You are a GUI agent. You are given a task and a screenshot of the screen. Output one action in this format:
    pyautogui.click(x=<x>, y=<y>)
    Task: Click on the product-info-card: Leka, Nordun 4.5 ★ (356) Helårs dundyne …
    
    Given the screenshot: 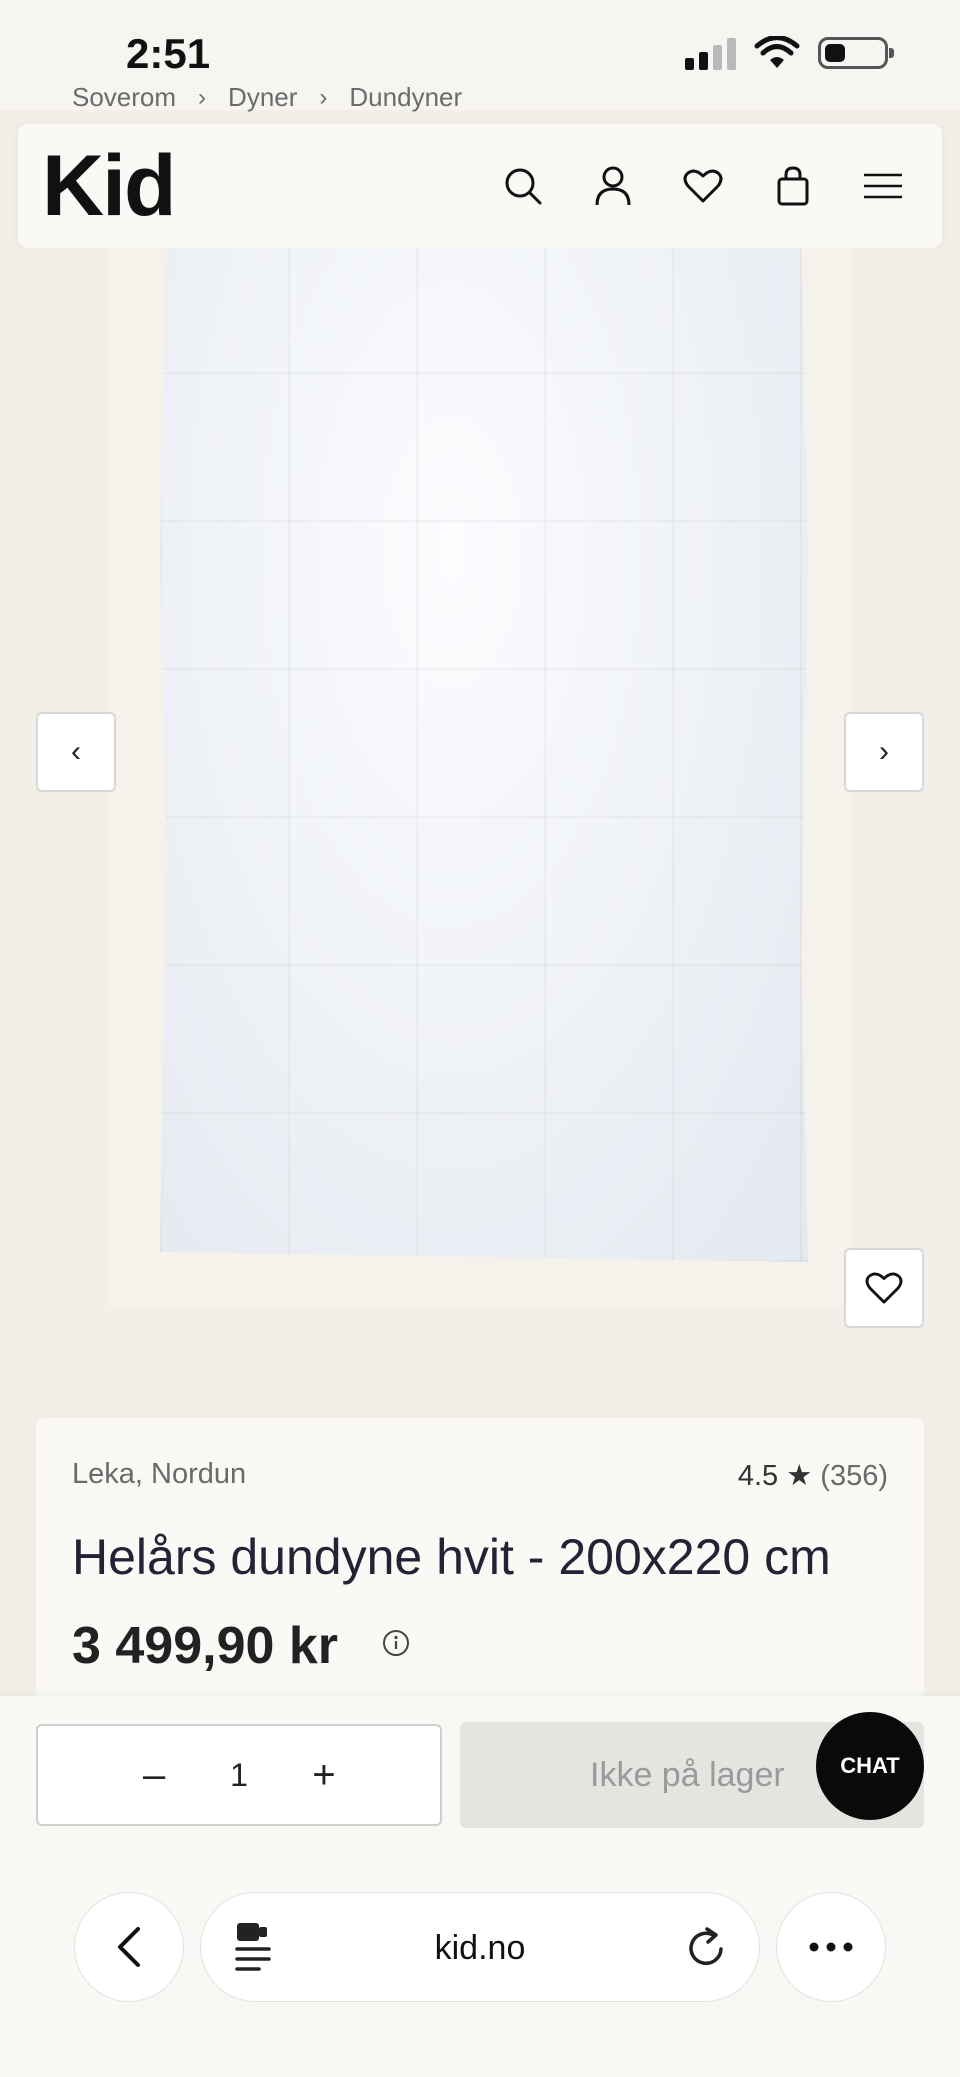 What is the action you would take?
    pyautogui.click(x=480, y=1558)
    